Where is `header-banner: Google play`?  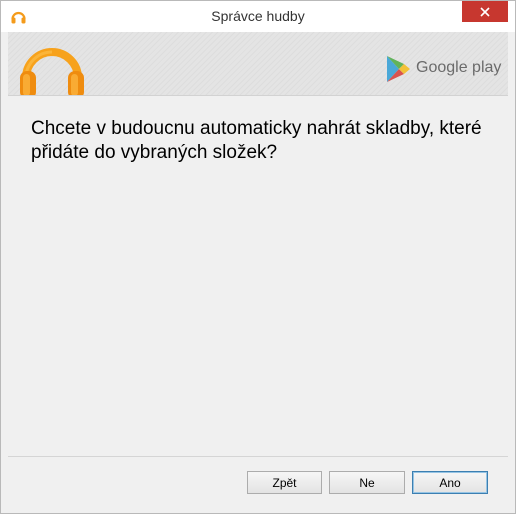
header-banner: Google play is located at coordinates (258, 64).